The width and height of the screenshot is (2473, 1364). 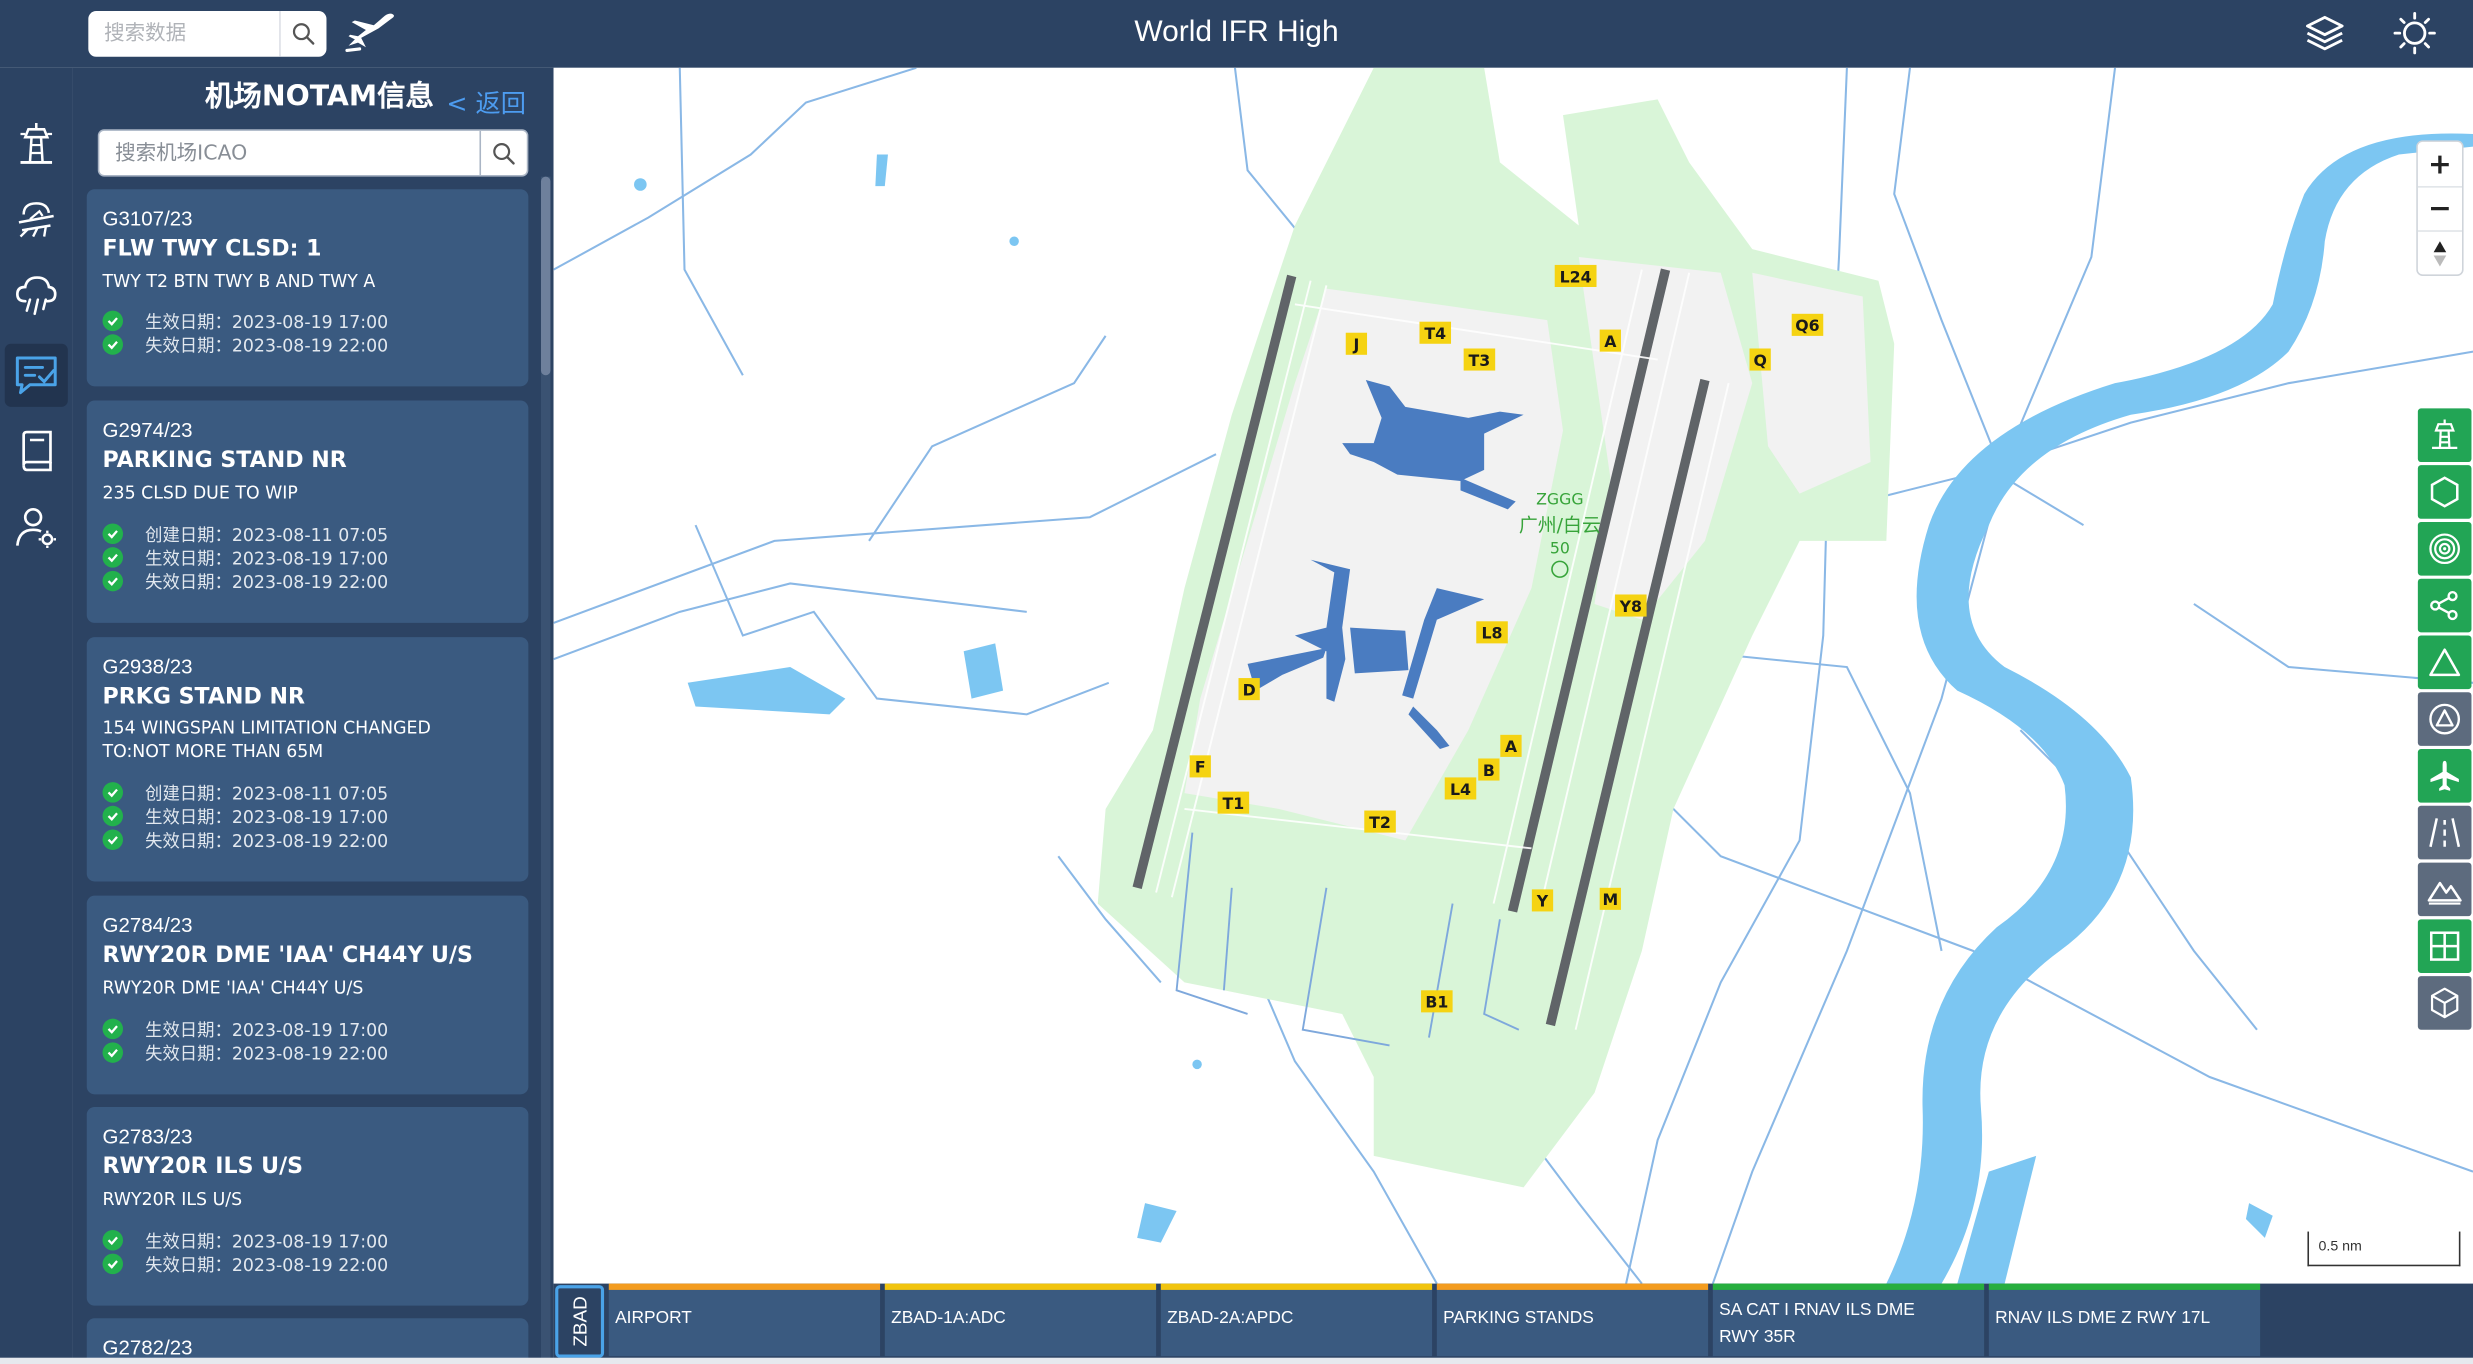 What do you see at coordinates (36, 143) in the screenshot?
I see `rail-airport-info` at bounding box center [36, 143].